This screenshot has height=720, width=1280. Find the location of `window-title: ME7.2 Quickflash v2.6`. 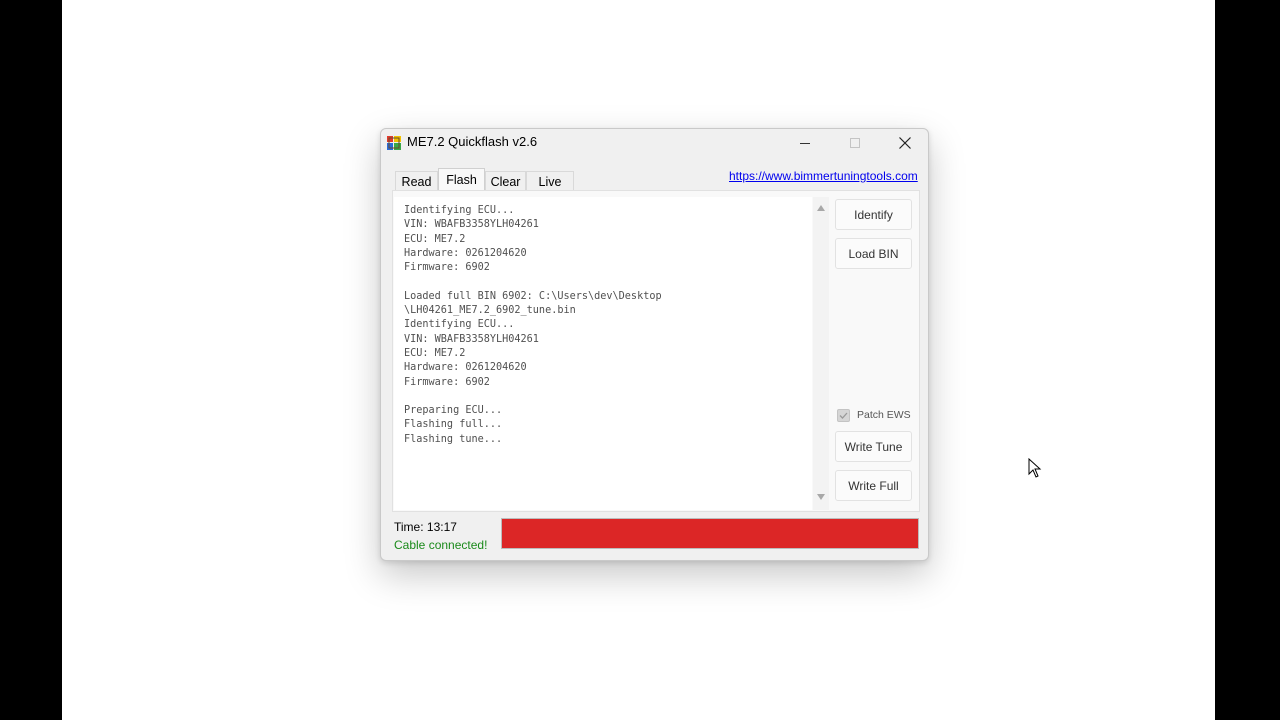

window-title: ME7.2 Quickflash v2.6 is located at coordinates (472, 141).